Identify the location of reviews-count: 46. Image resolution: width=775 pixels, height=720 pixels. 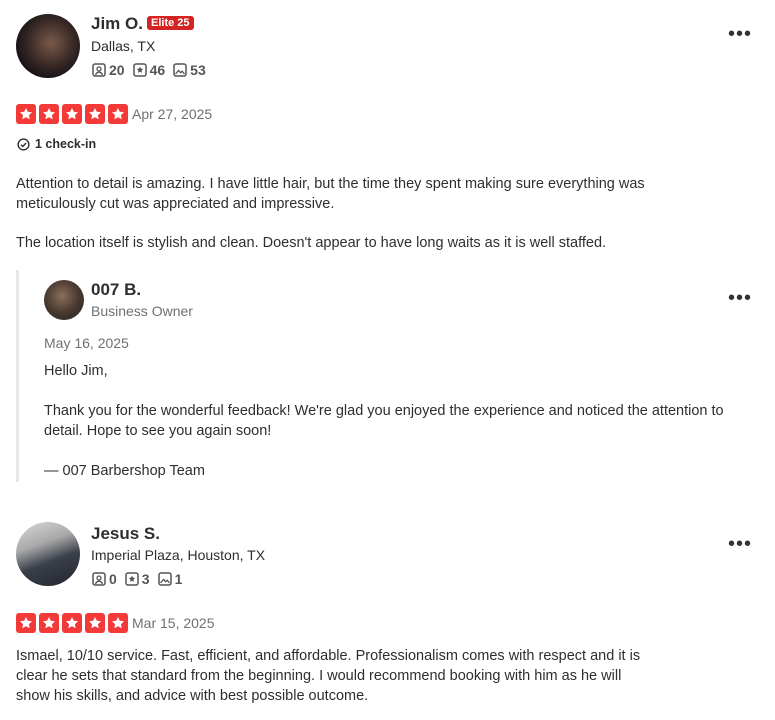
(157, 70).